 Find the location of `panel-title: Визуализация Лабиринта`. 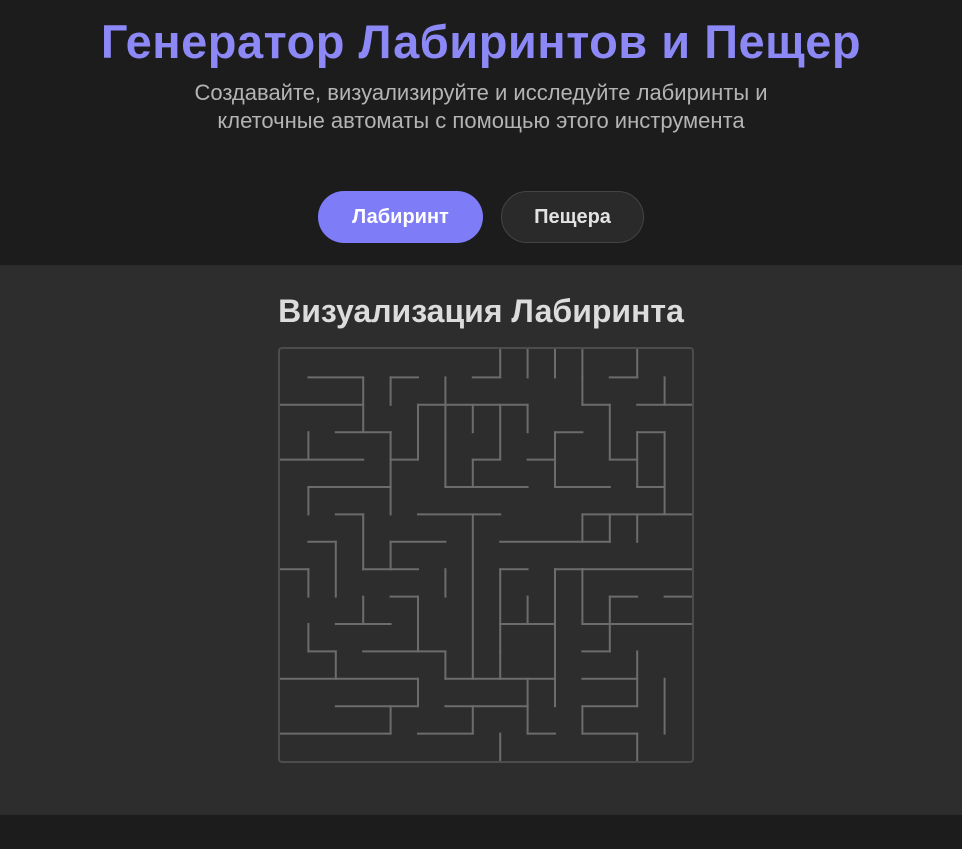

panel-title: Визуализация Лабиринта is located at coordinates (481, 311).